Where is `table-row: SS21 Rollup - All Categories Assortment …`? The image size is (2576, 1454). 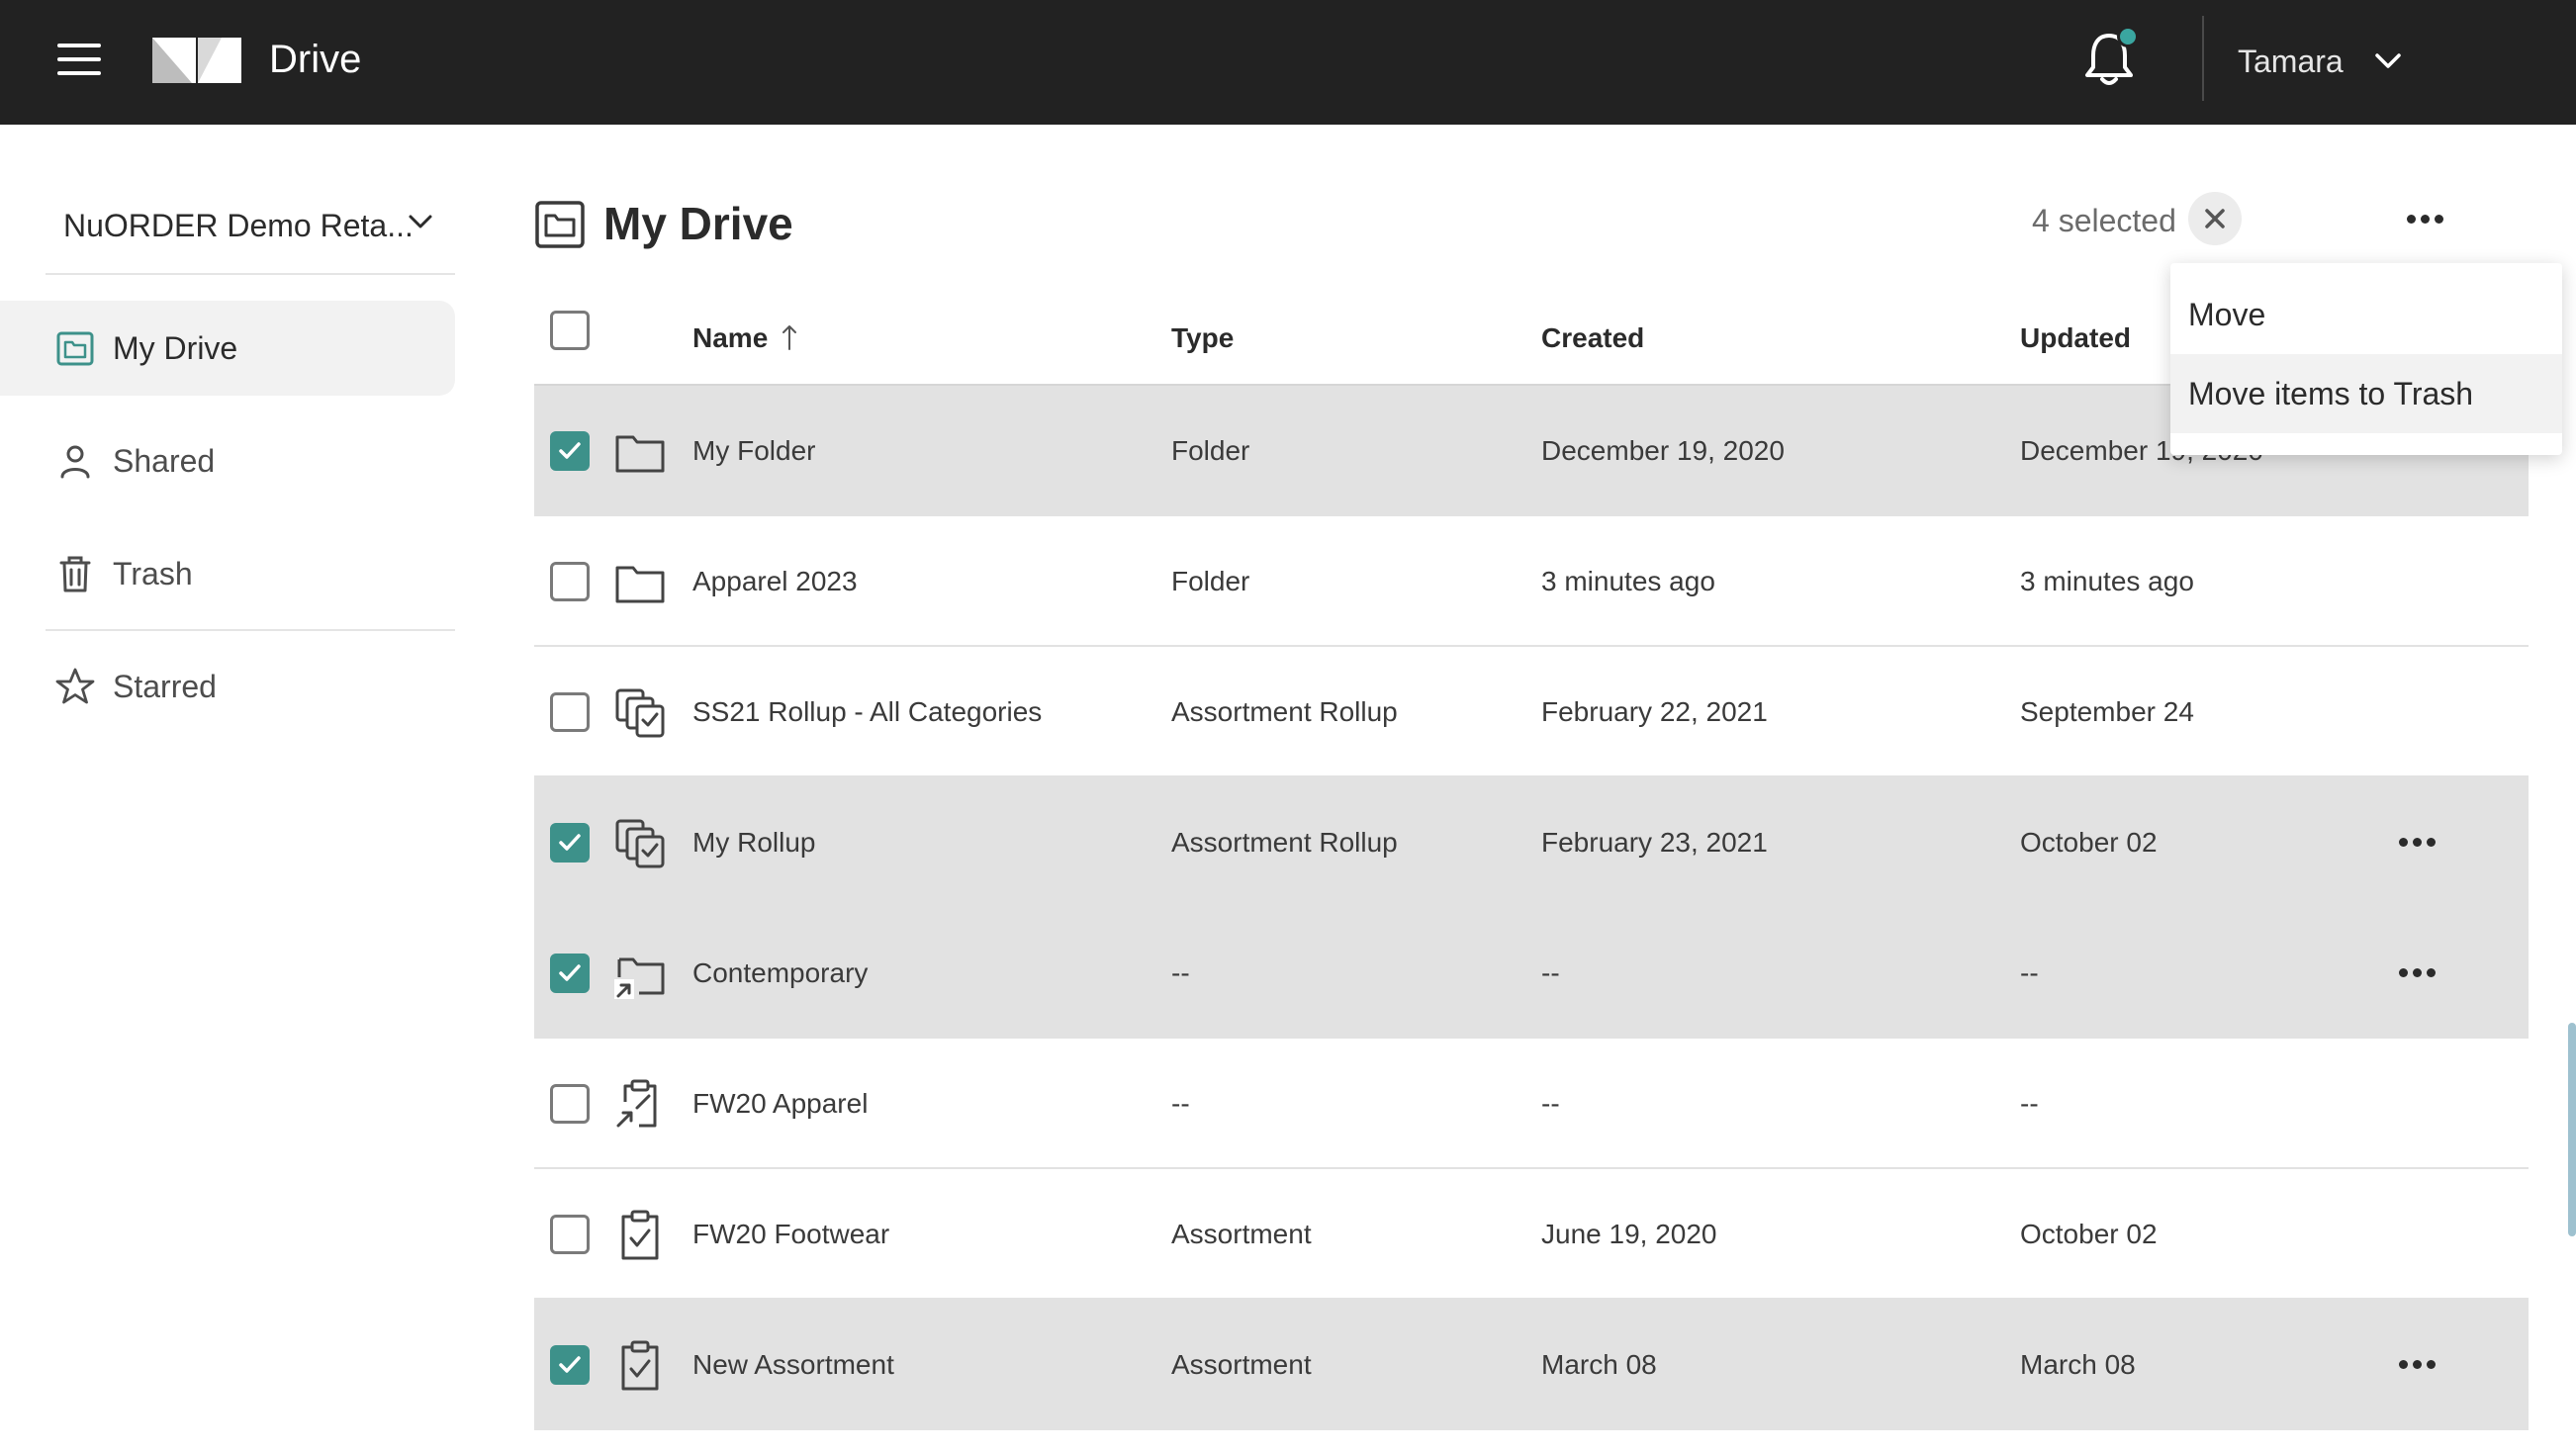
table-row: SS21 Rollup - All Categories Assortment … is located at coordinates (1531, 712).